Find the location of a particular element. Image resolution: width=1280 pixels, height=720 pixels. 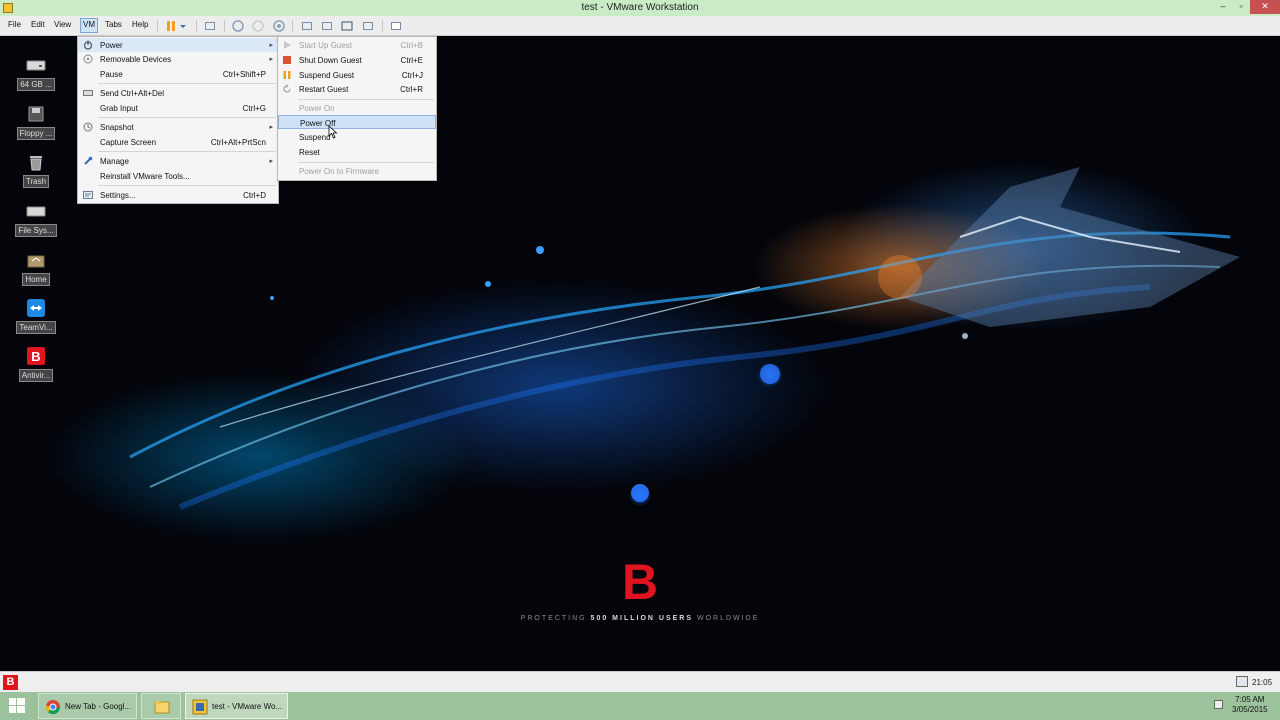

stop-icon is located at coordinates (287, 60).